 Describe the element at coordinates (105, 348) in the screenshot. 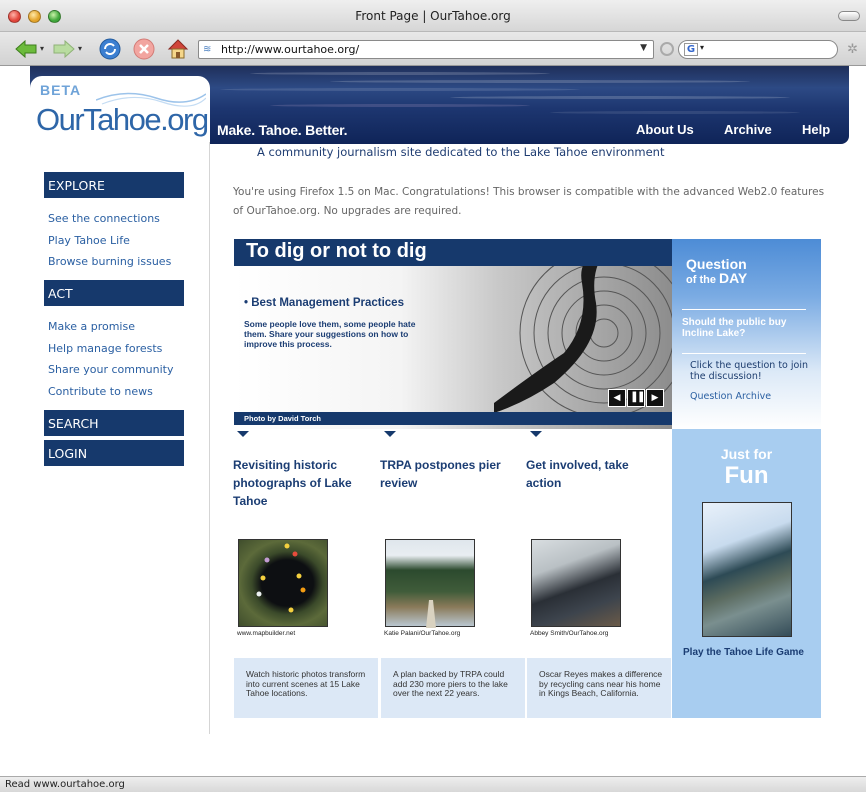

I see `sidebar-link-manage-forests: Help manage forests` at that location.